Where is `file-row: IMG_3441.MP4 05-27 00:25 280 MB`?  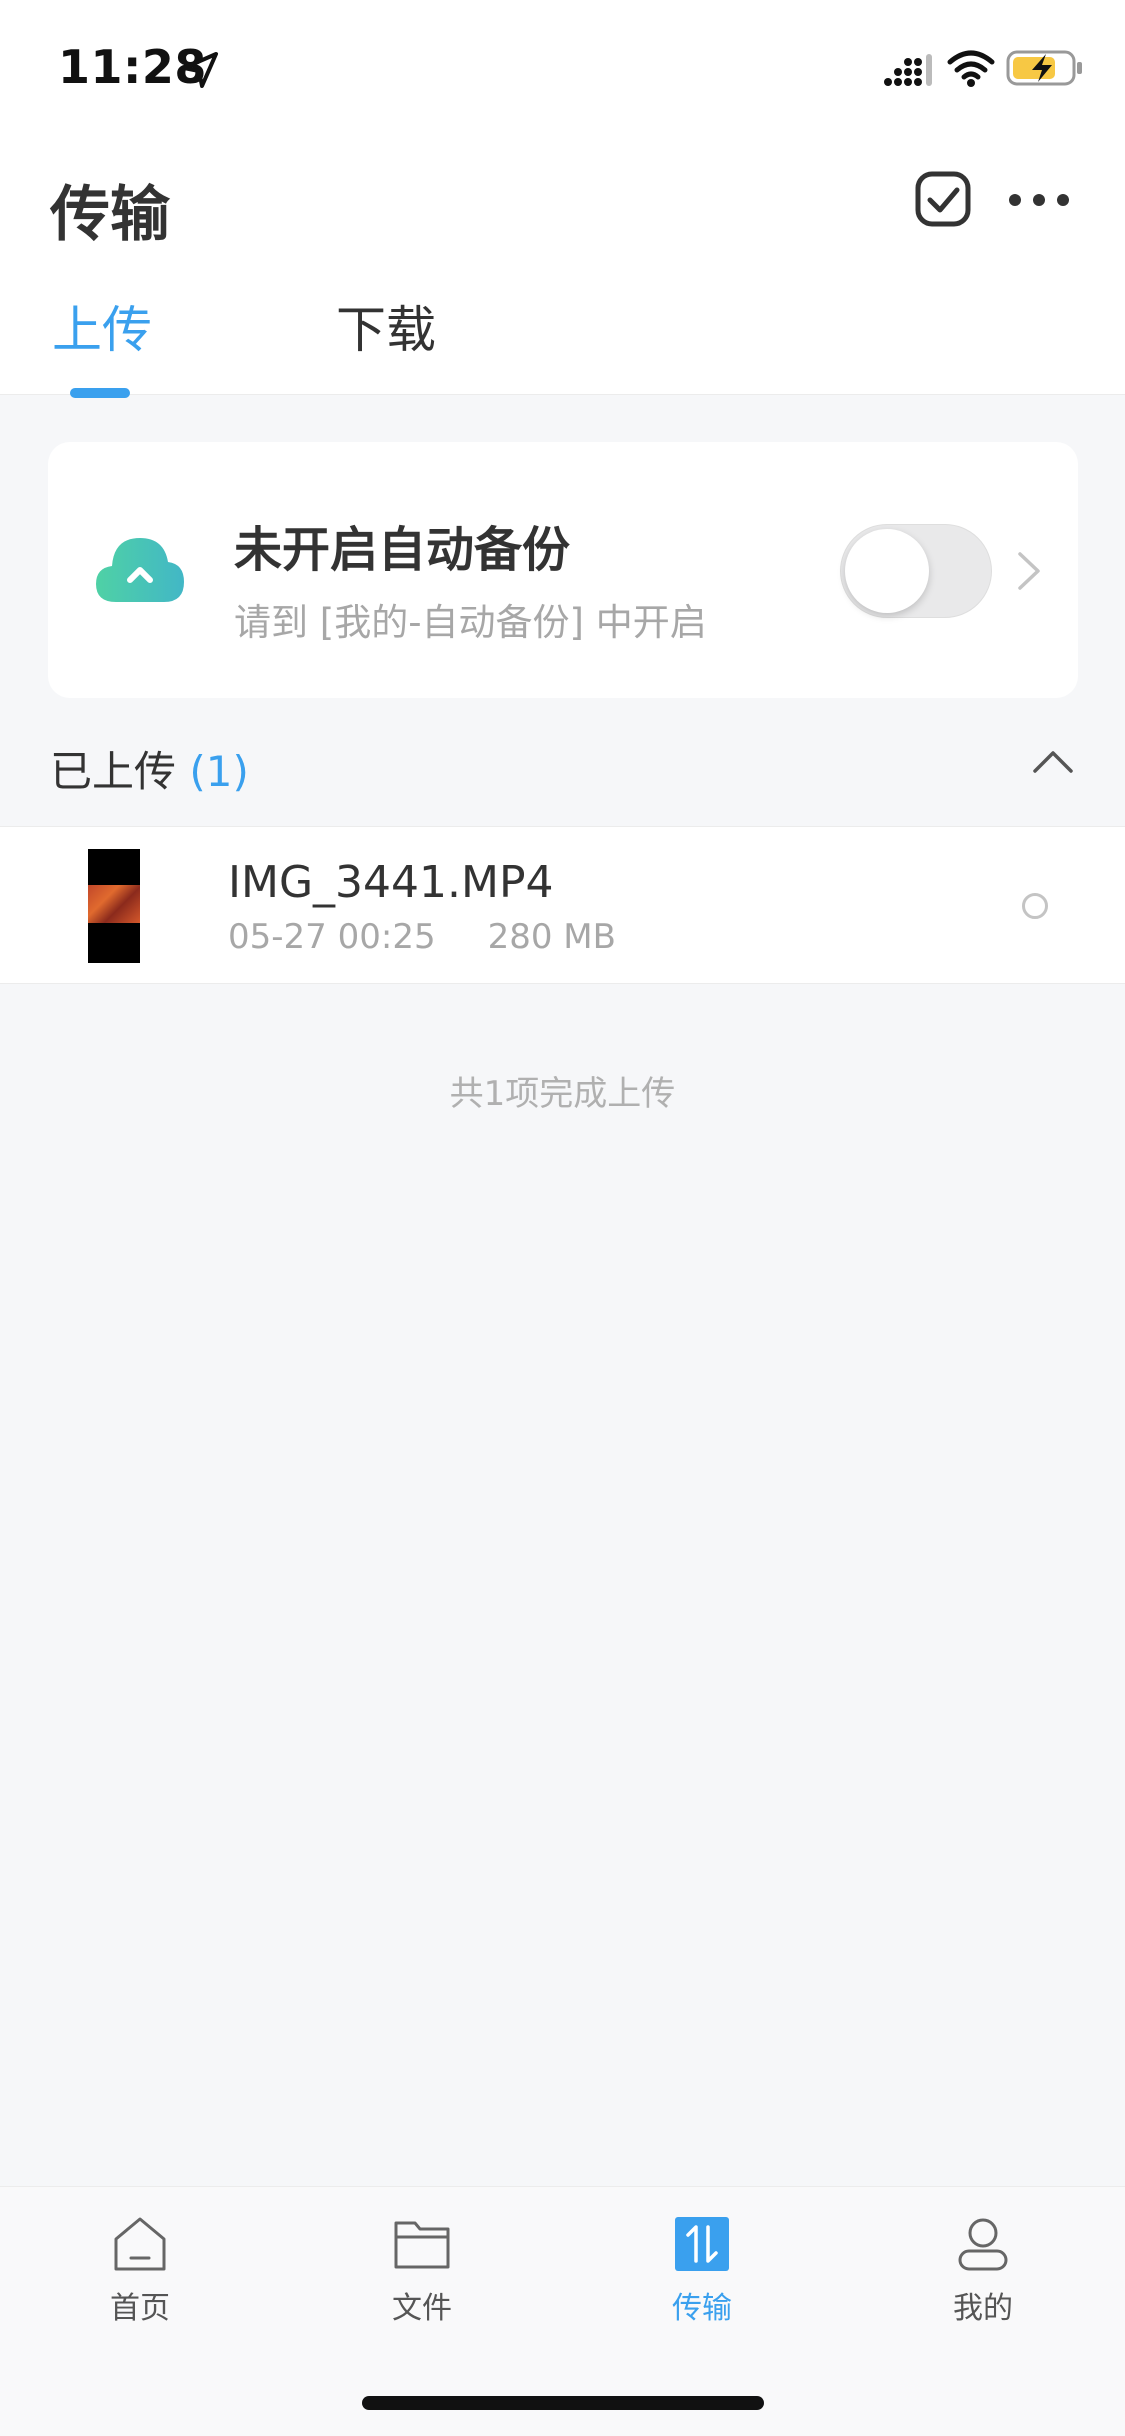
file-row: IMG_3441.MP4 05-27 00:25 280 MB is located at coordinates (562, 905).